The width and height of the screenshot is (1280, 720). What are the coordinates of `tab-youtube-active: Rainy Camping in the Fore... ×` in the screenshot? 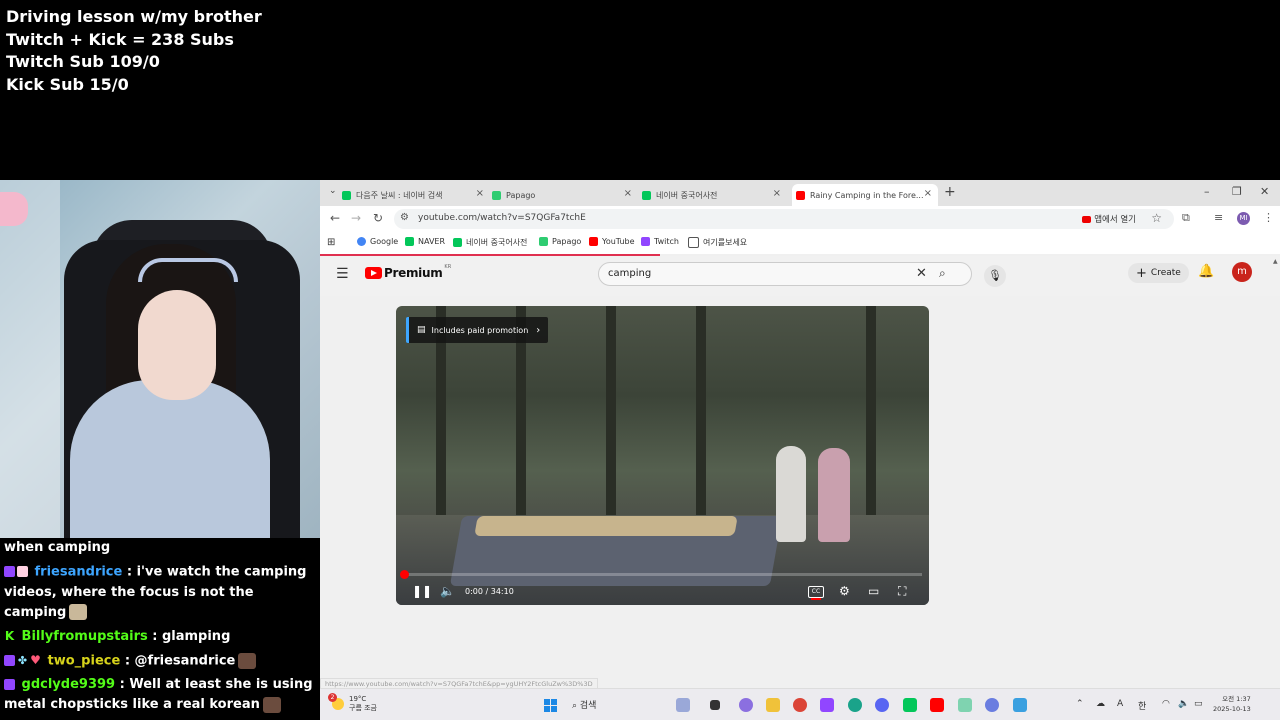 It's located at (865, 195).